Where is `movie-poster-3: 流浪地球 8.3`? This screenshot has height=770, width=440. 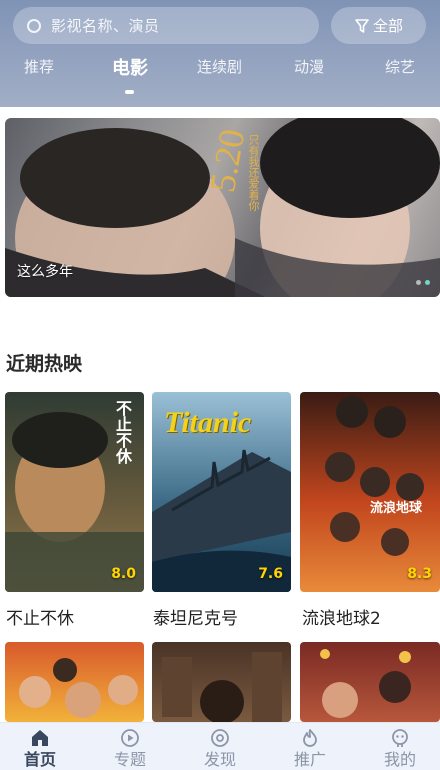
movie-poster-3: 流浪地球 8.3 is located at coordinates (370, 492).